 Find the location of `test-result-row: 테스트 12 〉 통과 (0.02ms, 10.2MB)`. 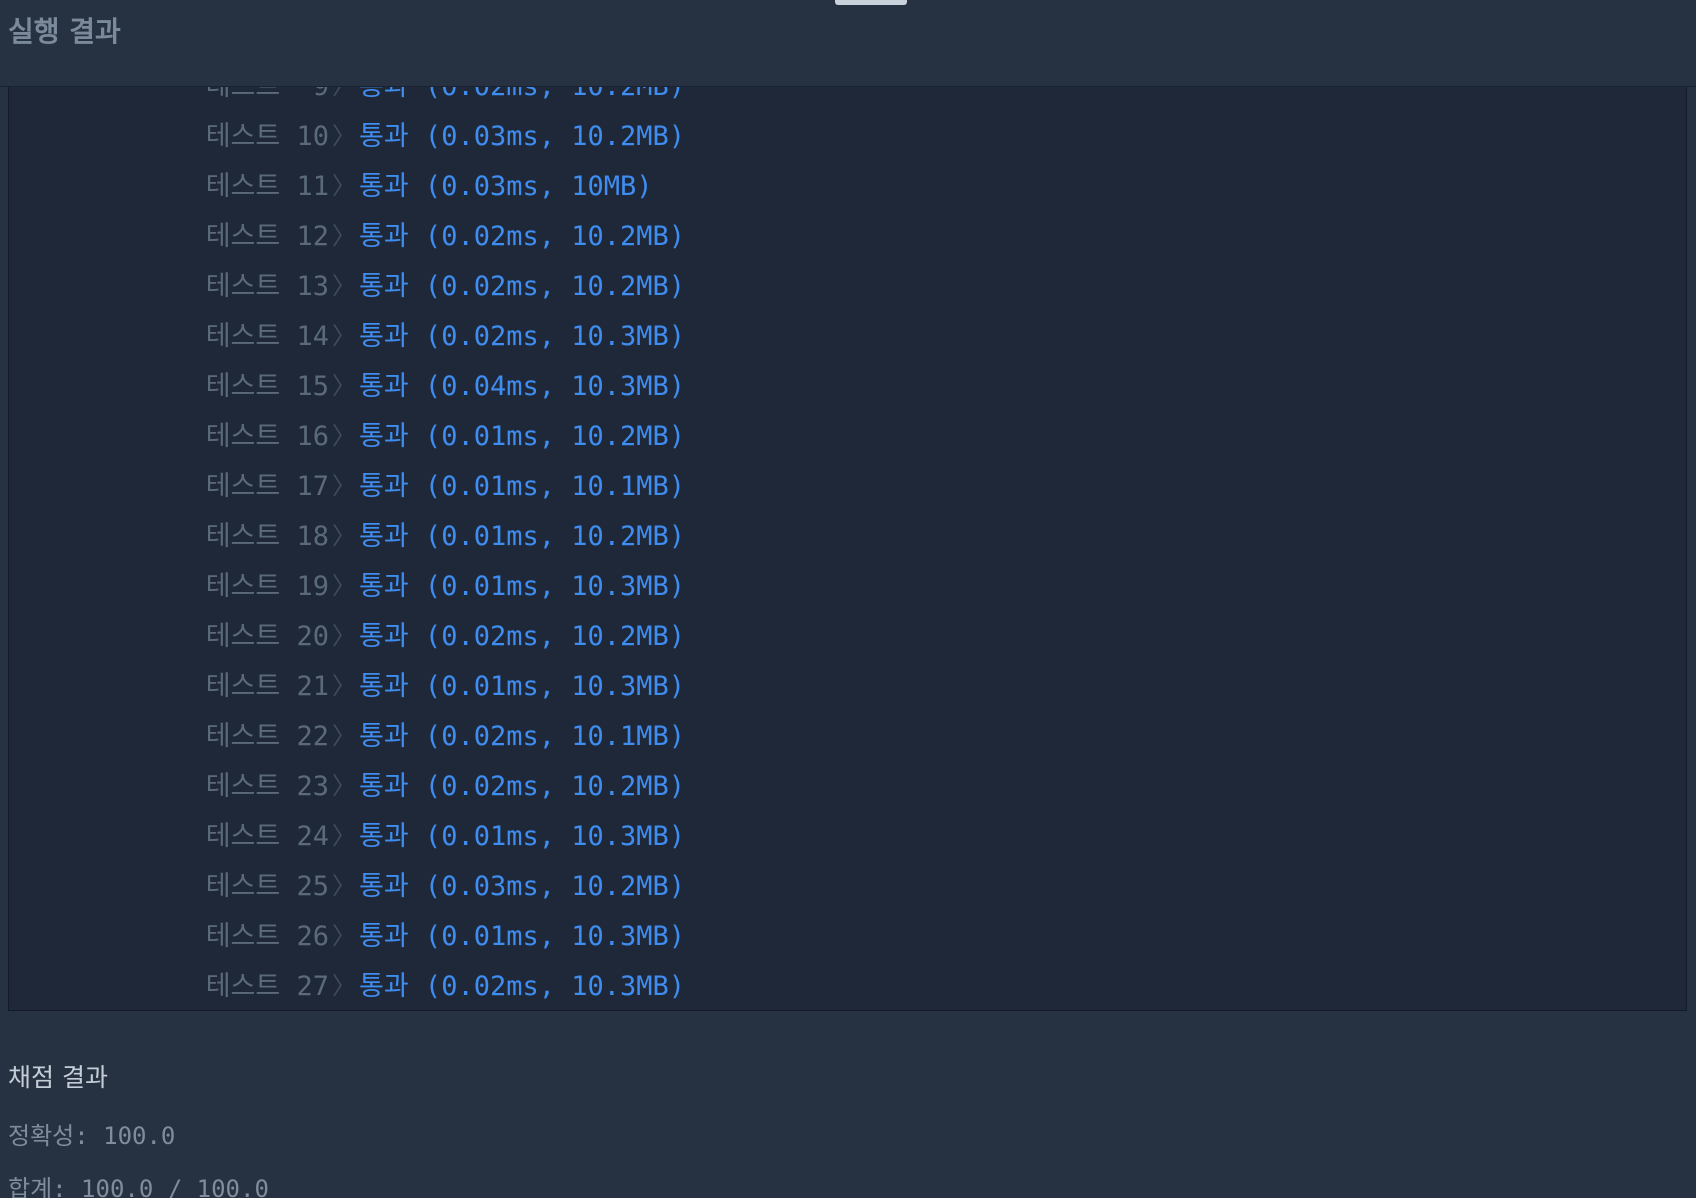

test-result-row: 테스트 12 〉 통과 (0.02ms, 10.2MB) is located at coordinates (847, 233).